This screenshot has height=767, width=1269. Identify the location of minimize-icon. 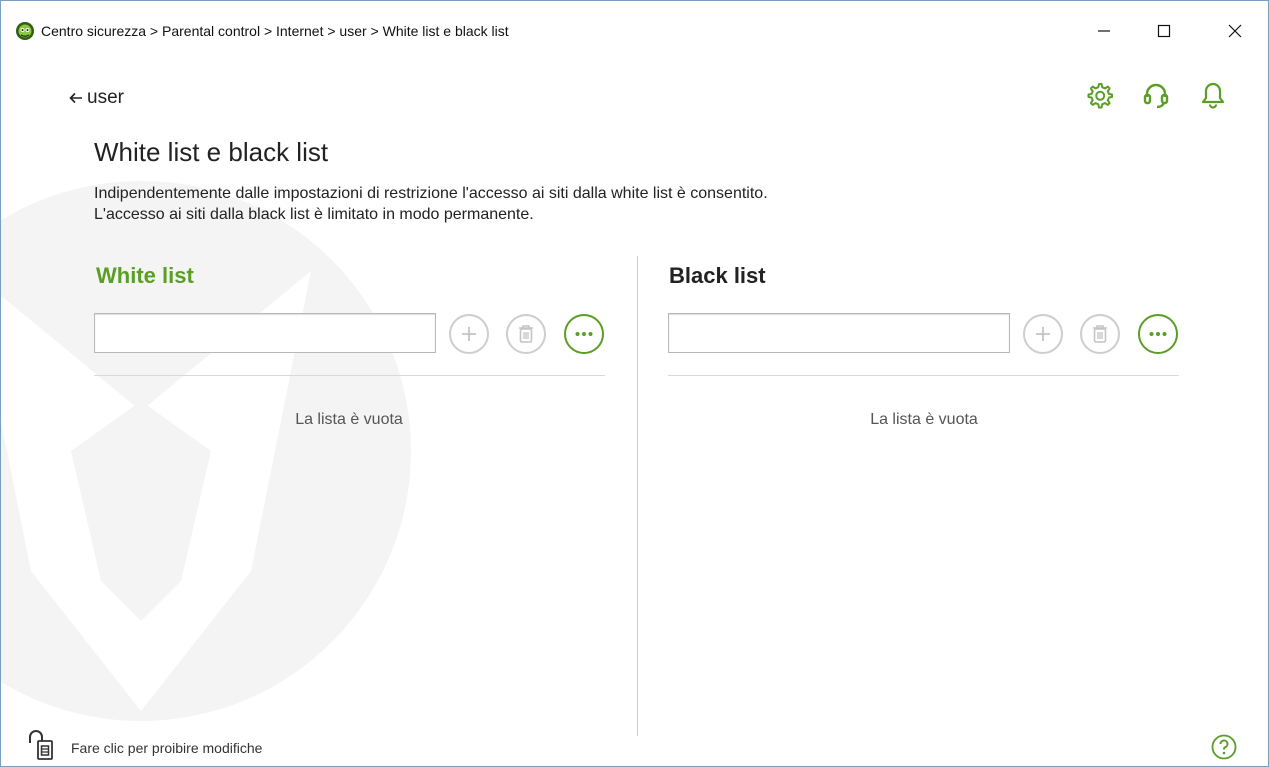
(1104, 31).